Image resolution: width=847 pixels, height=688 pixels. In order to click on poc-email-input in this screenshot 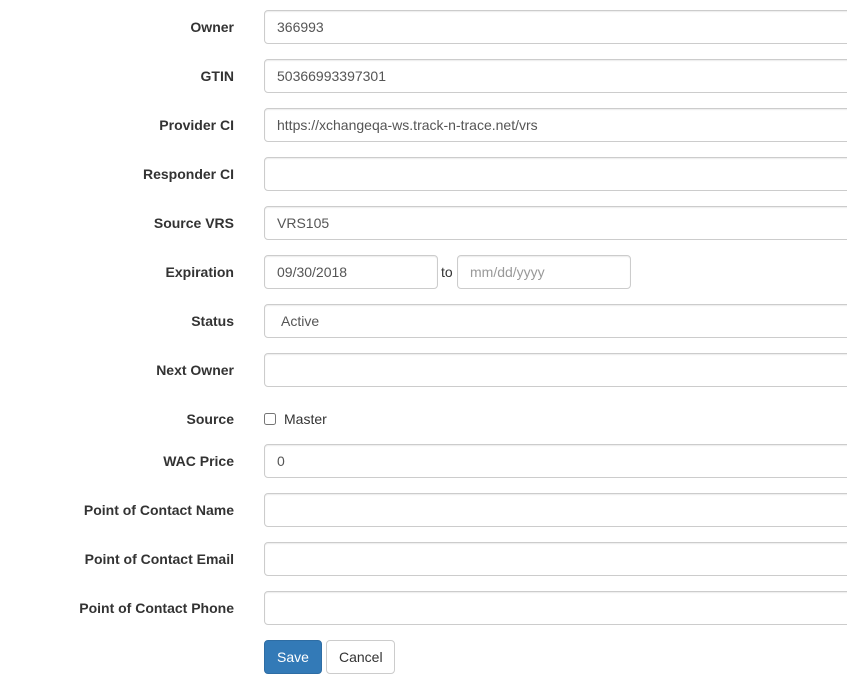, I will do `click(555, 559)`.